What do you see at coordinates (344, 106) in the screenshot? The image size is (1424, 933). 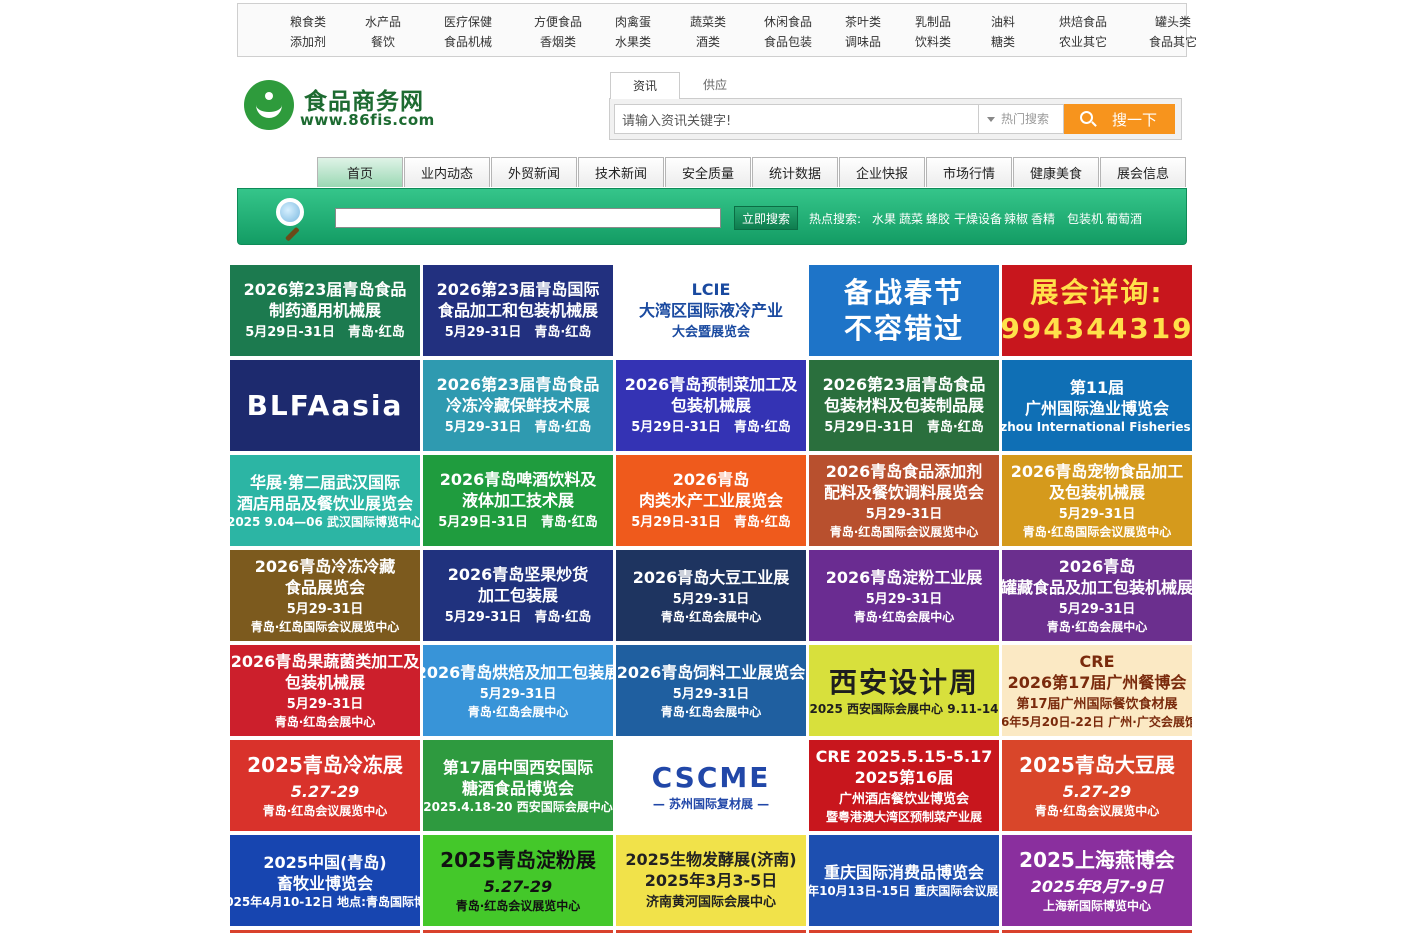 I see `site-logo: 食品商务网 www.86fis.com` at bounding box center [344, 106].